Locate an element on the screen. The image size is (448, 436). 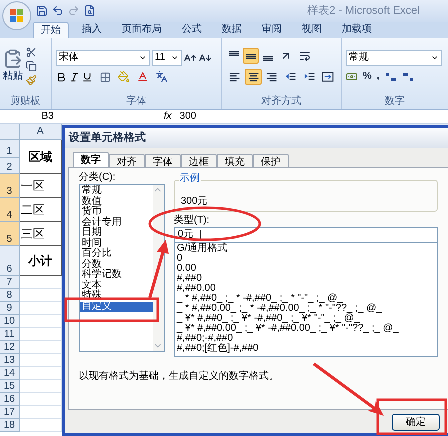
row-header: 18 is located at coordinates (10, 425).